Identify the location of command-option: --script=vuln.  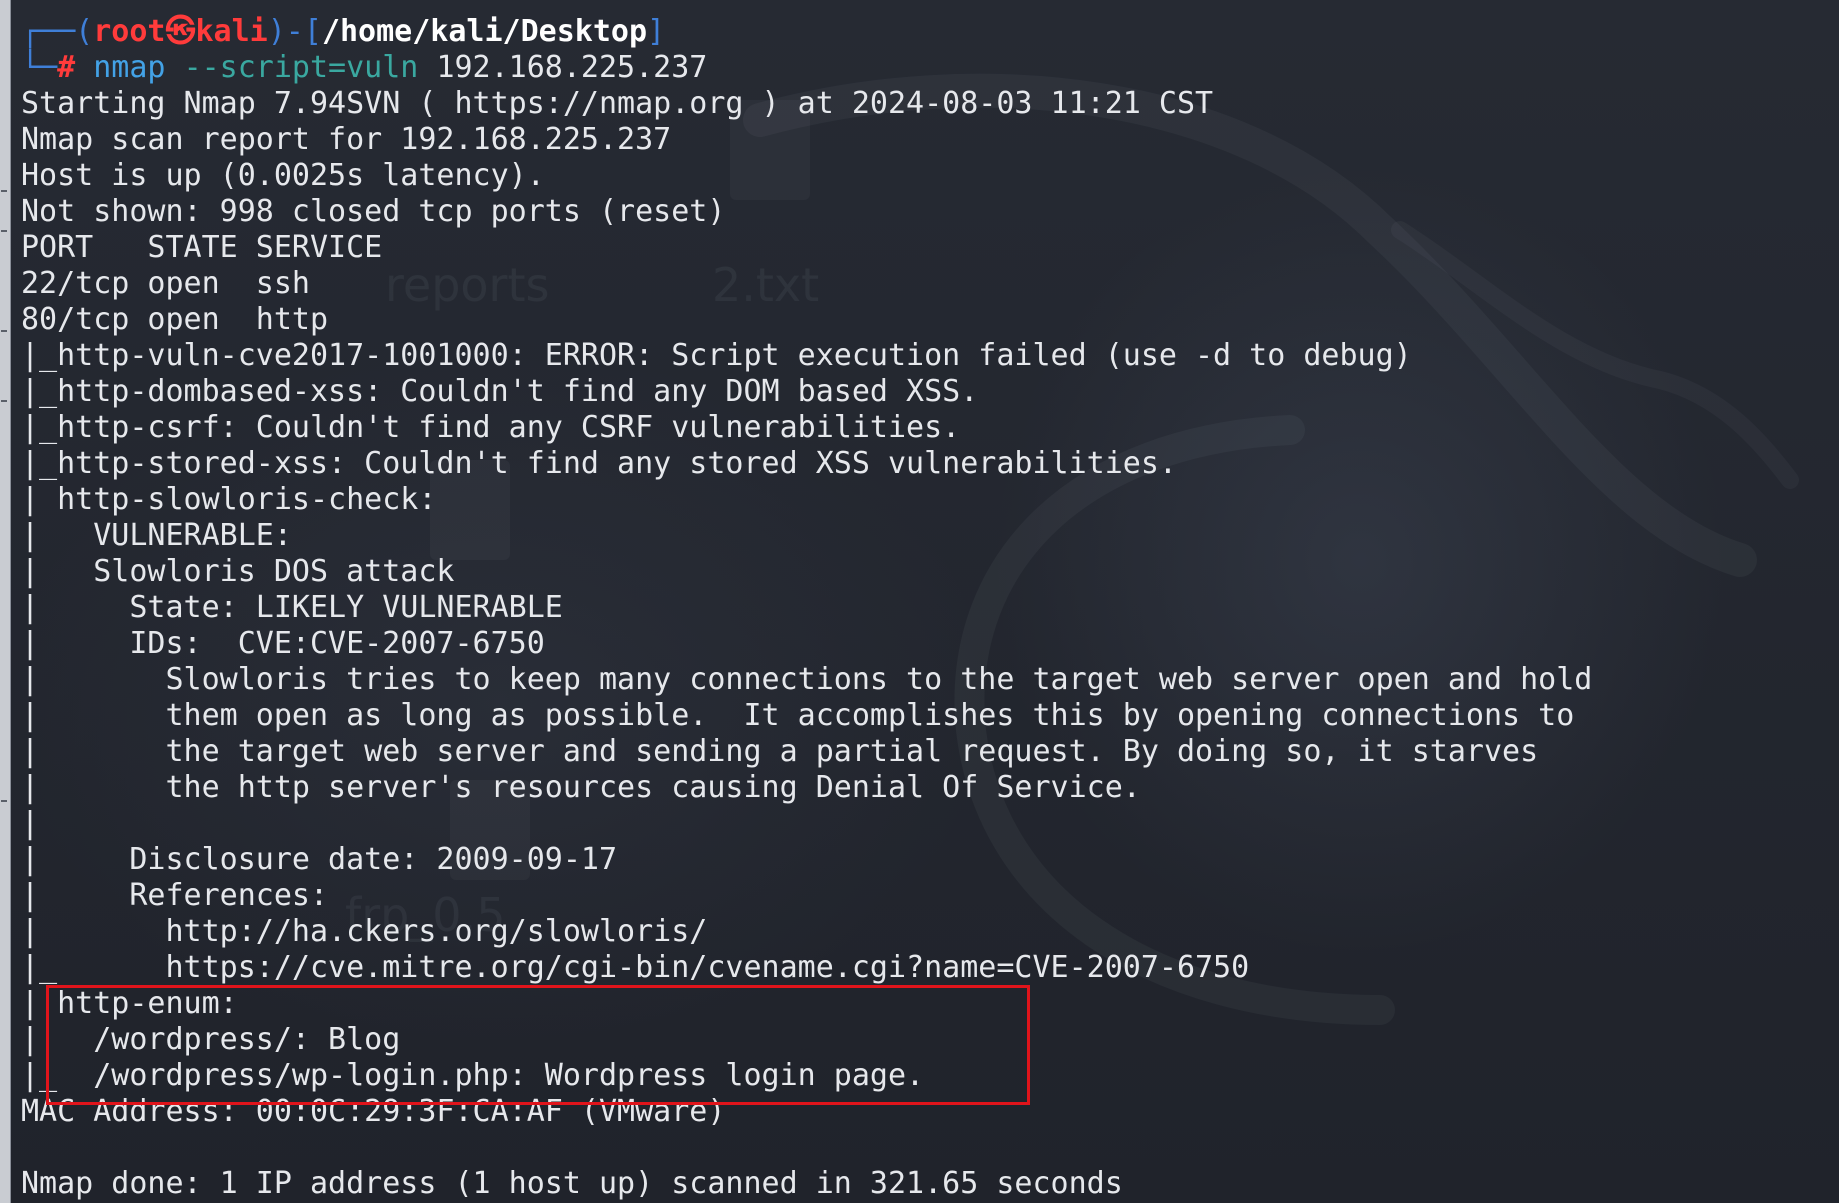
(301, 67).